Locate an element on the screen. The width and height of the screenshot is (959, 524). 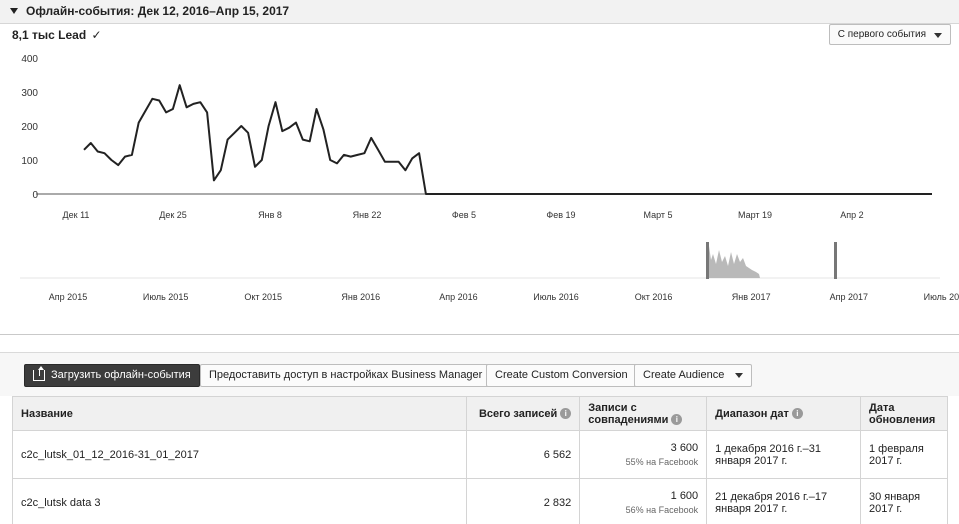
navigator-handle-right is located at coordinates (835, 260).